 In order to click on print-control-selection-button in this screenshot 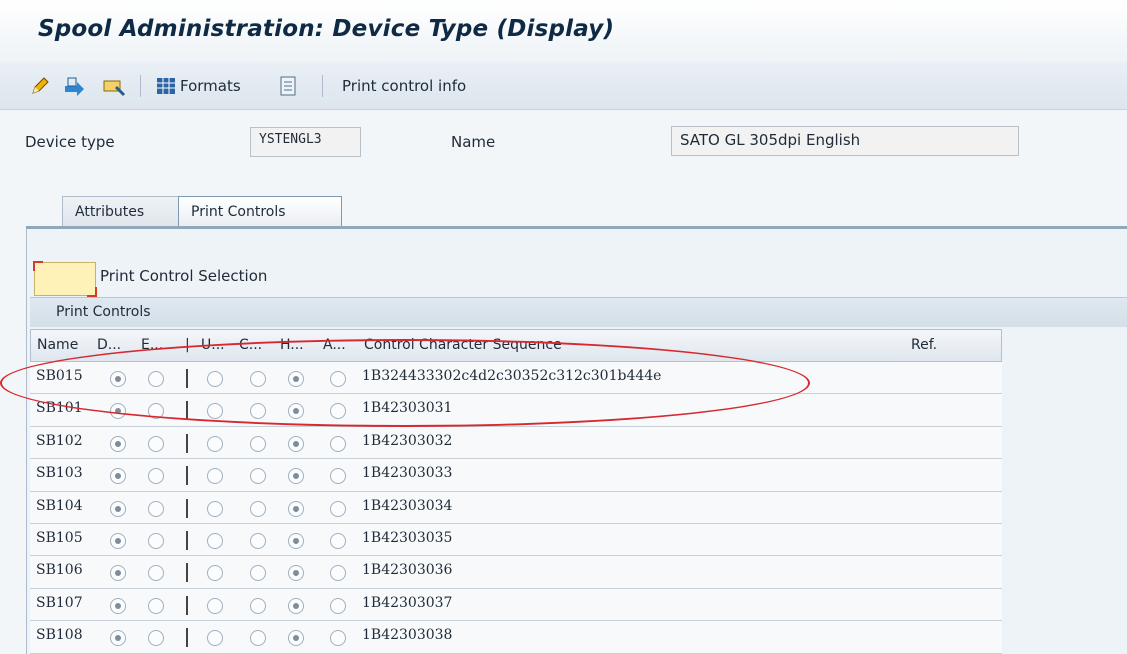, I will do `click(65, 279)`.